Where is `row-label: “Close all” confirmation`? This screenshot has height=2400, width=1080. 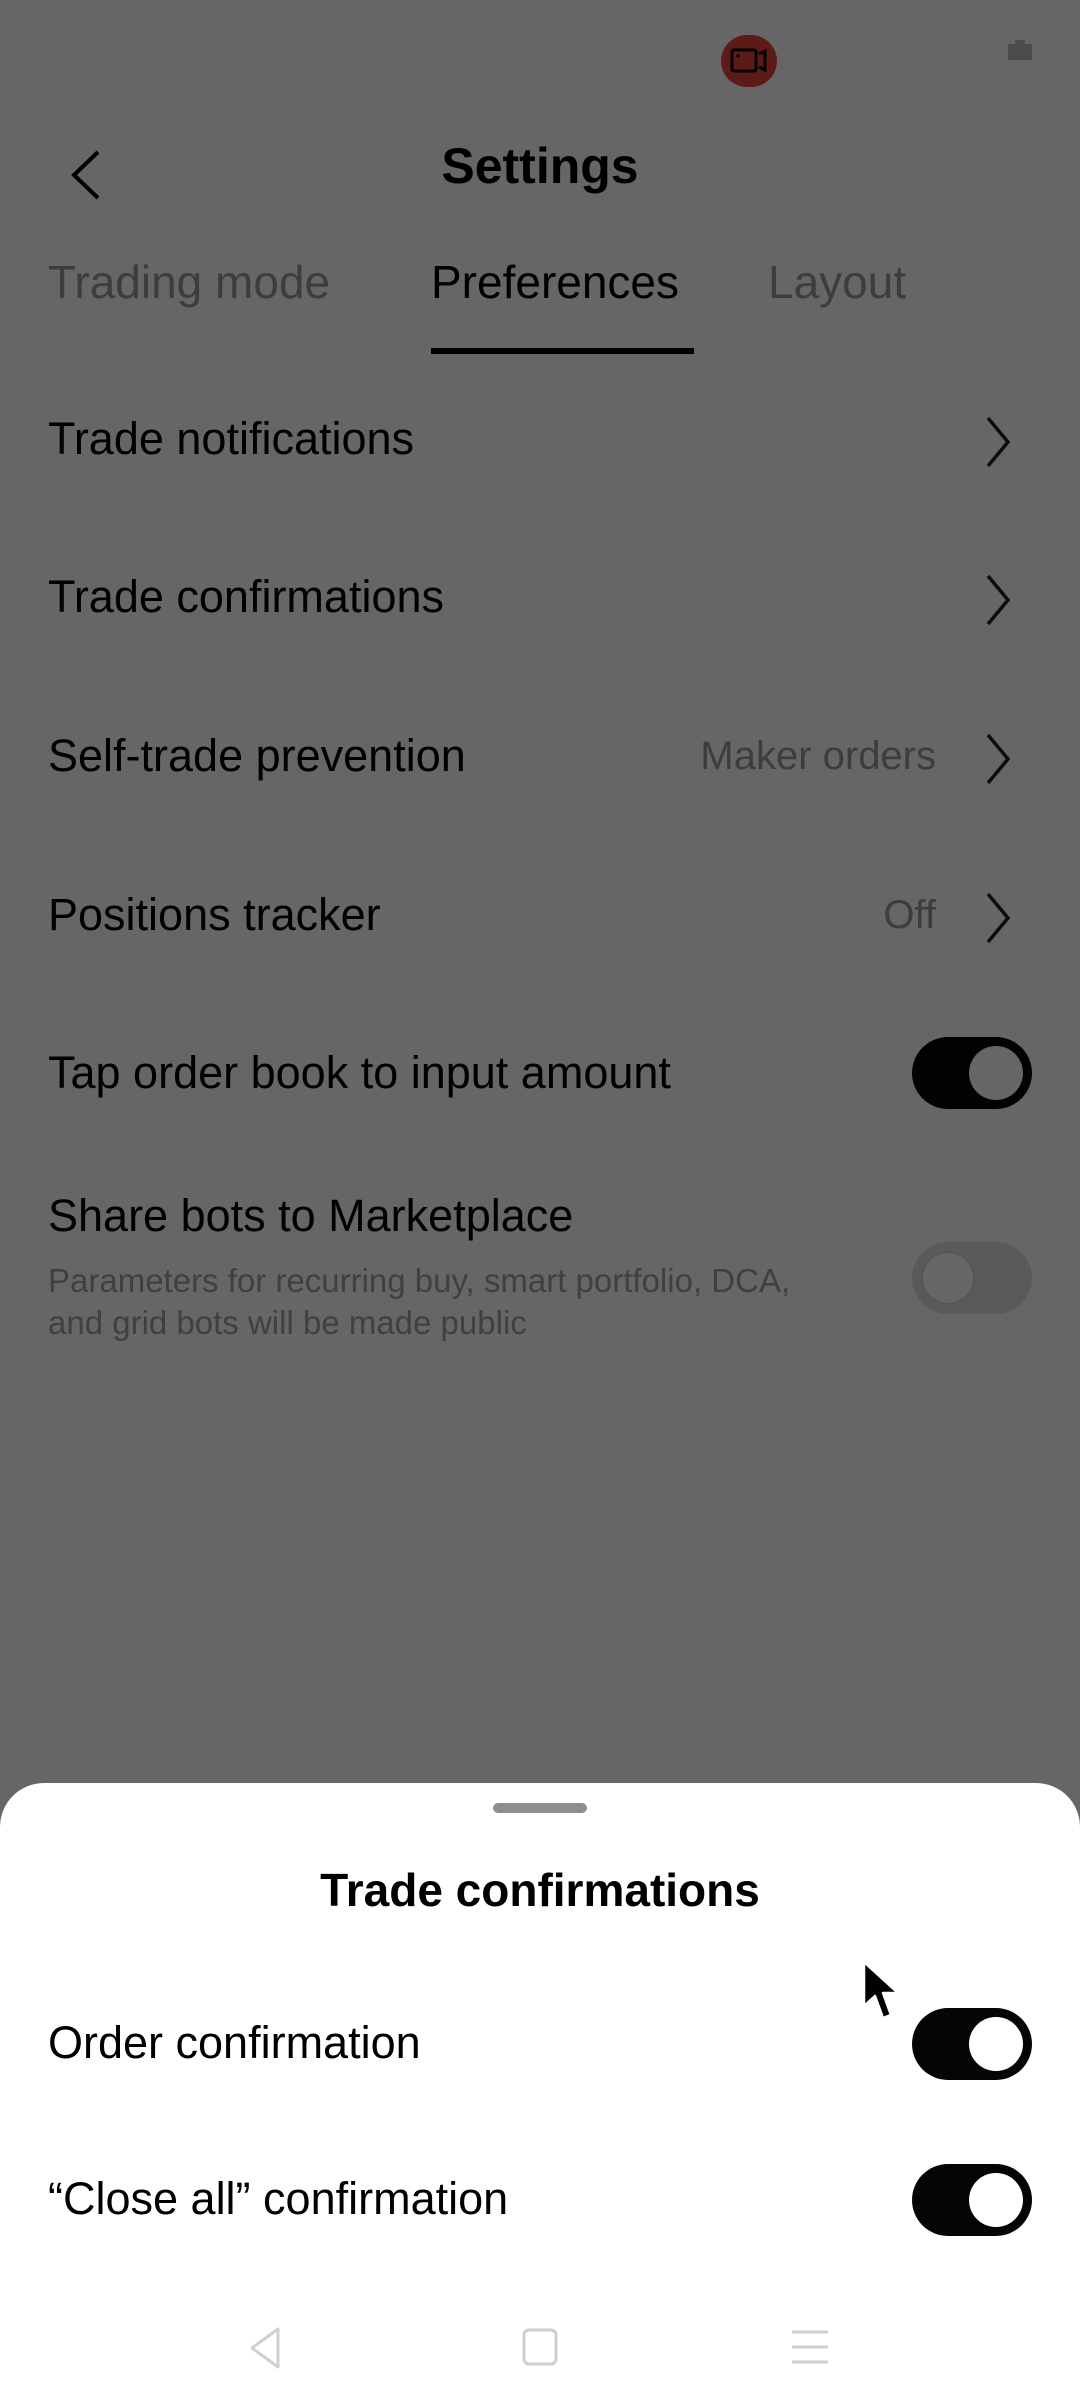 row-label: “Close all” confirmation is located at coordinates (278, 2198).